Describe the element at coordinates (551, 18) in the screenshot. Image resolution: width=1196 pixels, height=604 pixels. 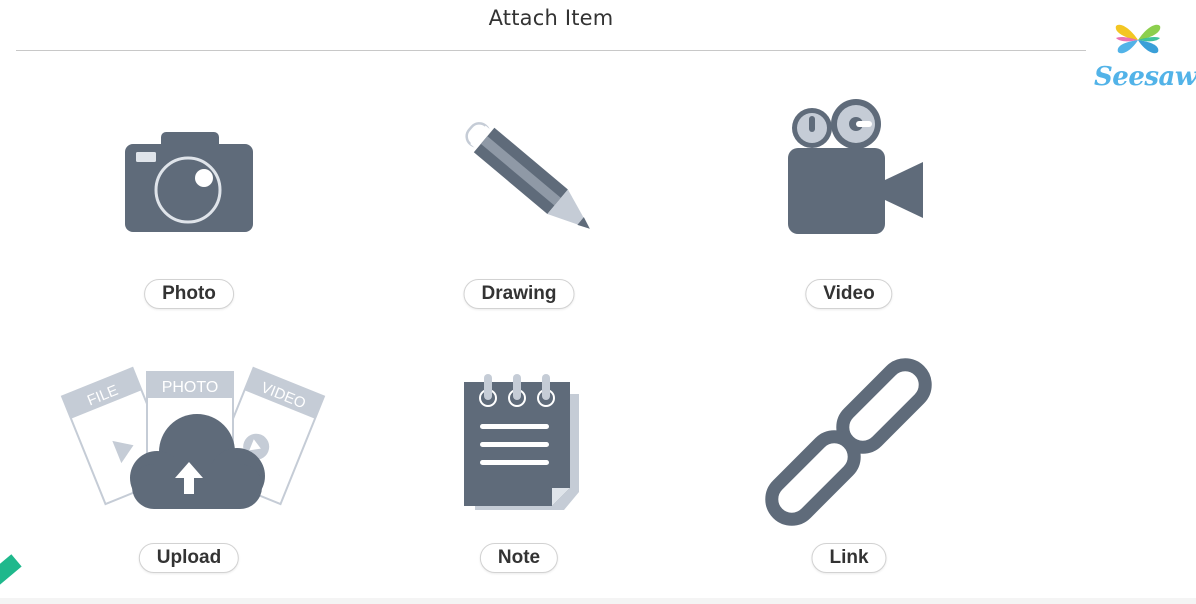
I see `page-title: Attach Item` at that location.